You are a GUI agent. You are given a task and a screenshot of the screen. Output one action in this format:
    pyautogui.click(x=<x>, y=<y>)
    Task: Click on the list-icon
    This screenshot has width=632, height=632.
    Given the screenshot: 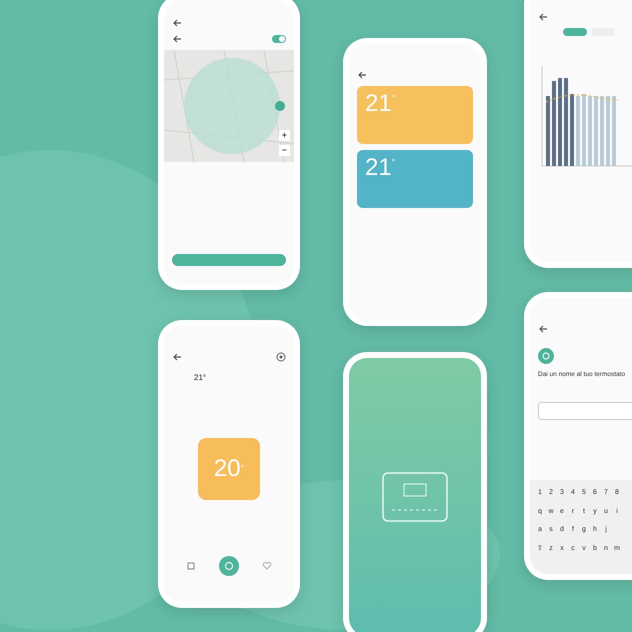 What is the action you would take?
    pyautogui.click(x=191, y=566)
    